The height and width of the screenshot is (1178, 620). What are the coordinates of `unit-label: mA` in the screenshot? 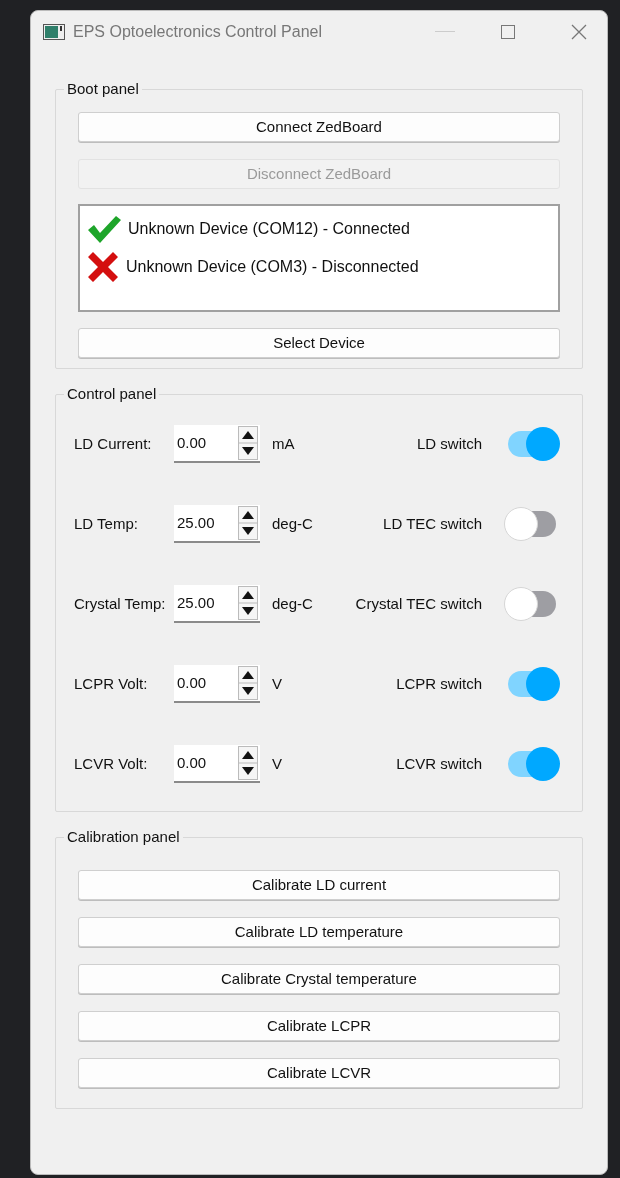 It's located at (284, 443).